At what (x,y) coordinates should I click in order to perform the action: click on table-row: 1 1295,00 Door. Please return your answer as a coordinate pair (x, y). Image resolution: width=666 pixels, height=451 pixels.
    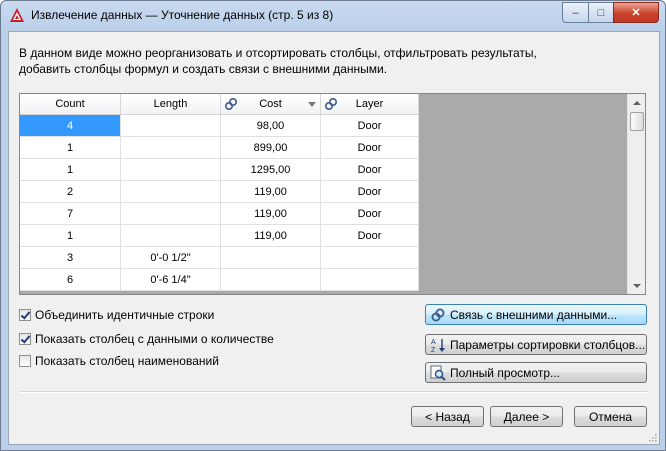
    Looking at the image, I should click on (219, 169).